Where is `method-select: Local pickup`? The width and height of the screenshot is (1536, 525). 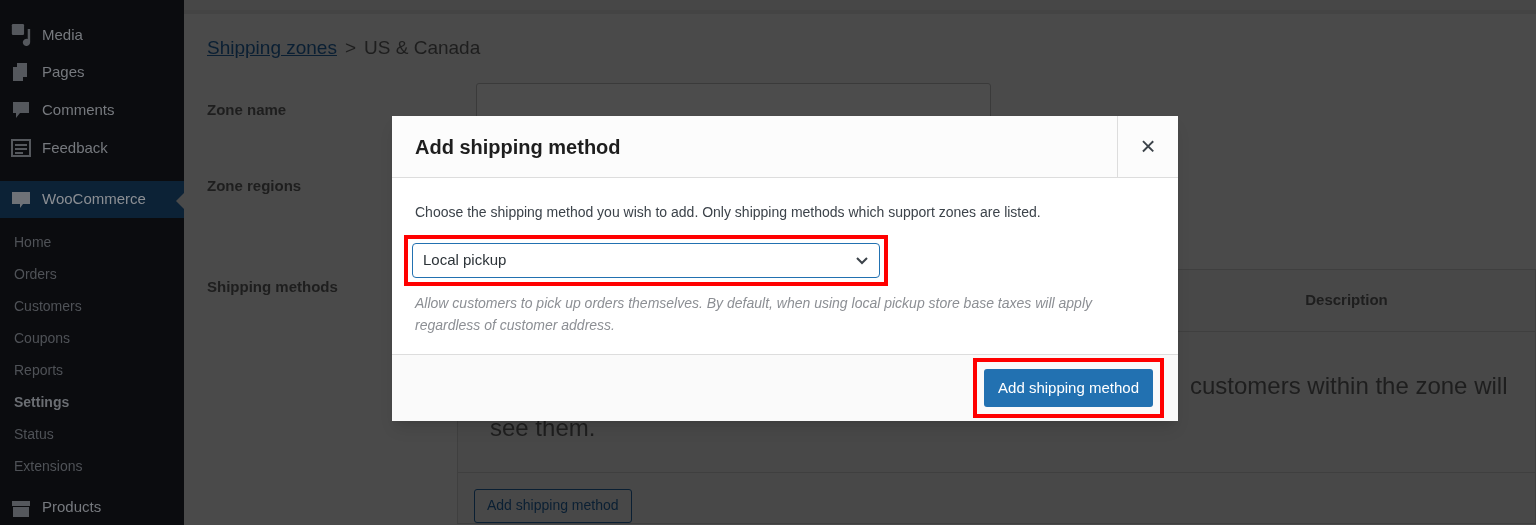 method-select: Local pickup is located at coordinates (646, 260).